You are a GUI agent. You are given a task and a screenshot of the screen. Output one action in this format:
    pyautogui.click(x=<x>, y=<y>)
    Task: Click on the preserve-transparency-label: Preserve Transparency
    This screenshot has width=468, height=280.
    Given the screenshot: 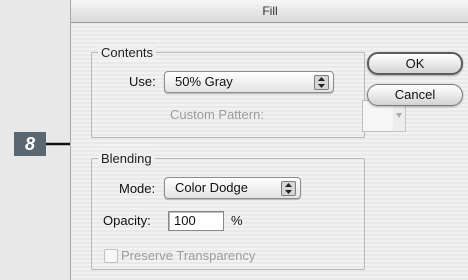 What is the action you would take?
    pyautogui.click(x=188, y=255)
    